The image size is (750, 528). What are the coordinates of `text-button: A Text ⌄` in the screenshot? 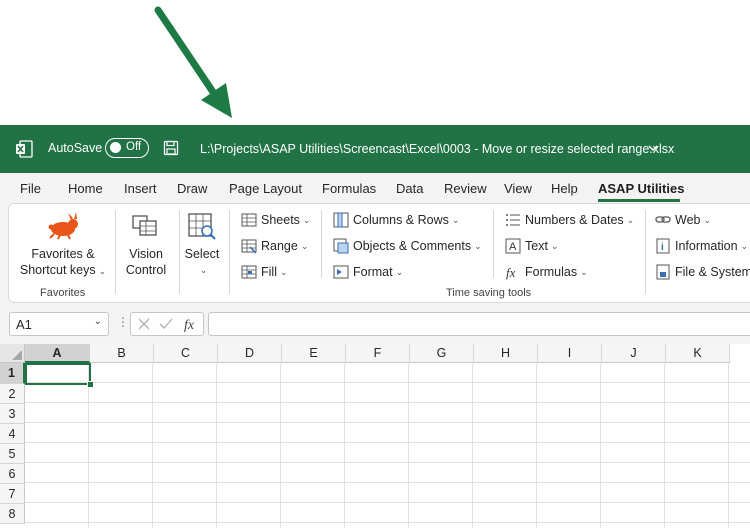 It's located at (531, 246).